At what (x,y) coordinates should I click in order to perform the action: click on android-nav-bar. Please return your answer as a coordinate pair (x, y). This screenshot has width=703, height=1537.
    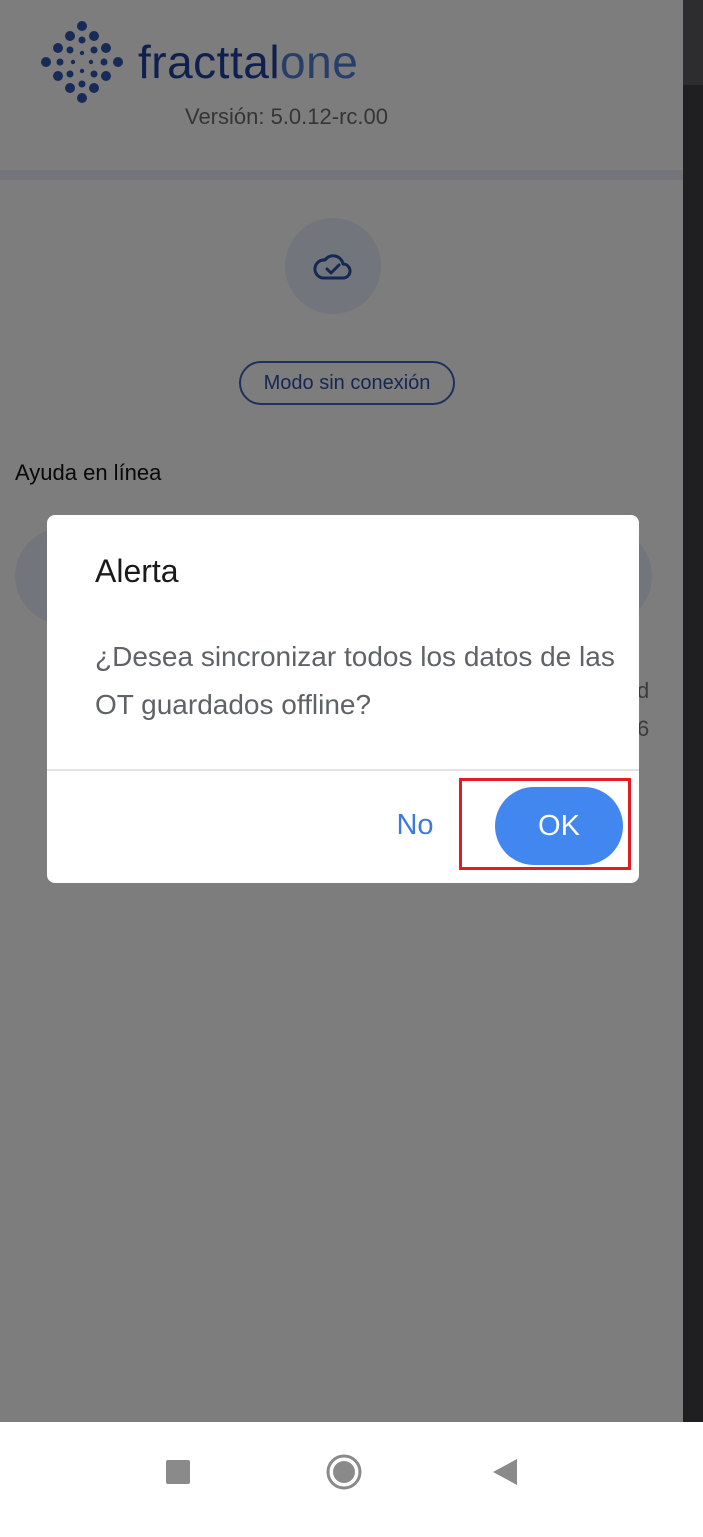
    Looking at the image, I should click on (351, 1479).